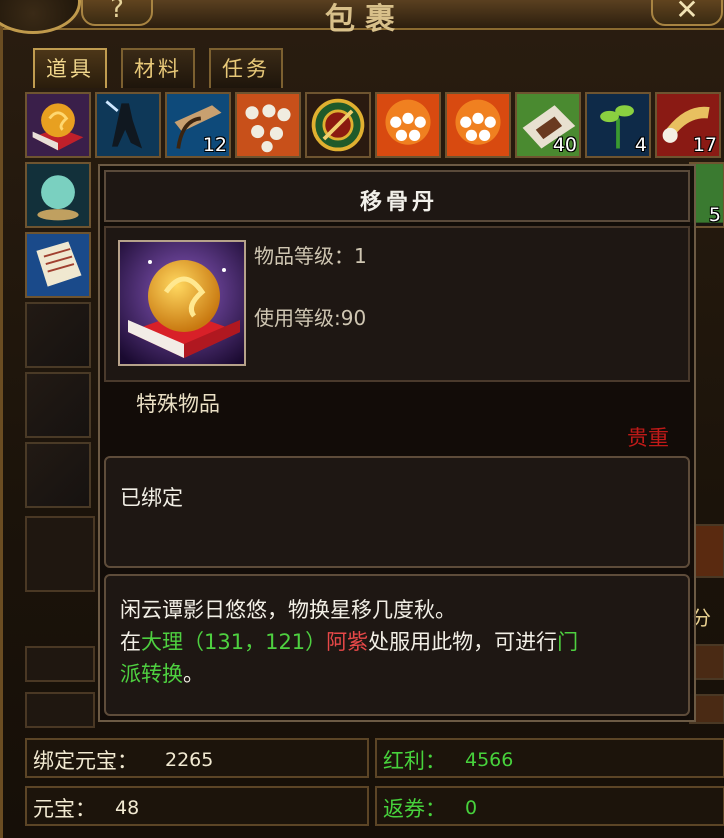 The image size is (724, 838). What do you see at coordinates (489, 760) in the screenshot?
I see `bonus-value: 4566` at bounding box center [489, 760].